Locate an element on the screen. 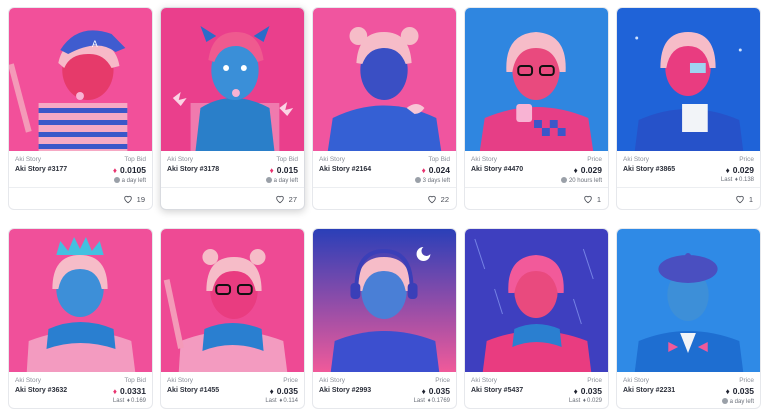 The image size is (768, 415). like-button: 19 is located at coordinates (134, 199).